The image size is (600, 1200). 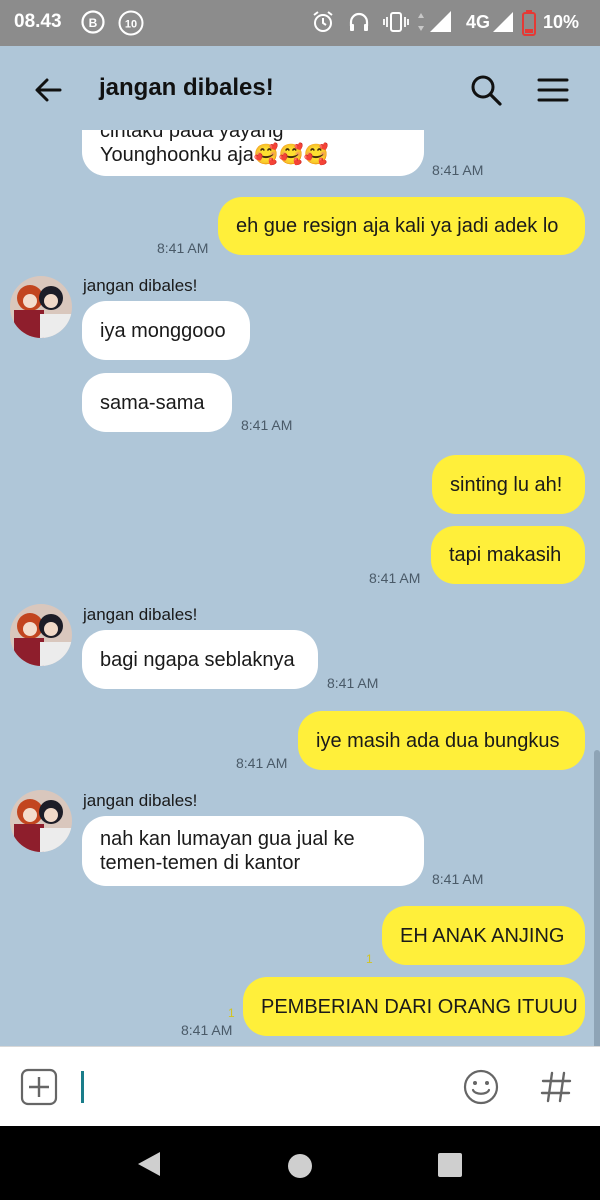 What do you see at coordinates (38, 21) in the screenshot?
I see `status-time: 08.43` at bounding box center [38, 21].